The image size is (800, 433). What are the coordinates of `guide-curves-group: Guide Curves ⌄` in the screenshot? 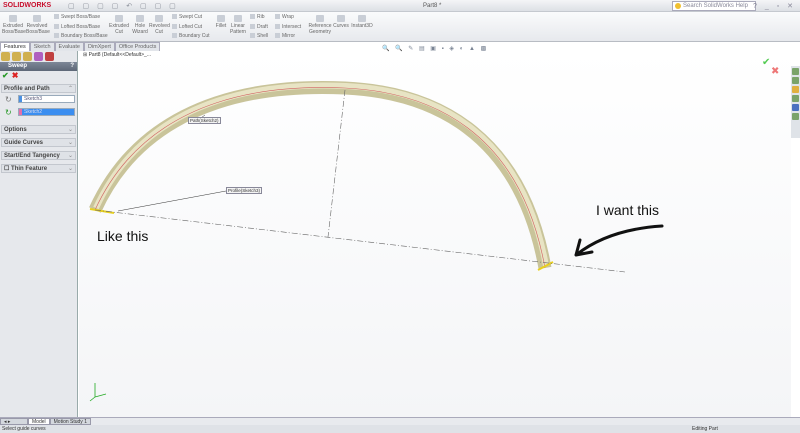 It's located at (38, 142).